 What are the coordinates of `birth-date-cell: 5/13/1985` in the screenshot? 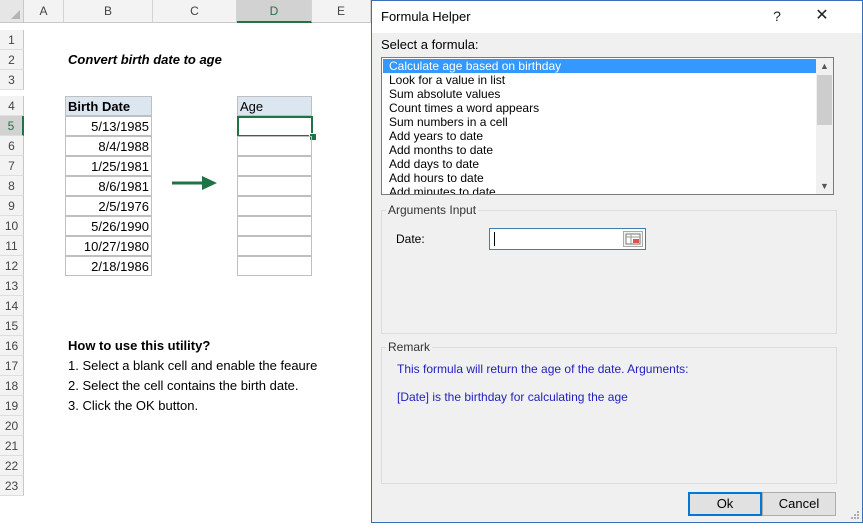 It's located at (108, 126).